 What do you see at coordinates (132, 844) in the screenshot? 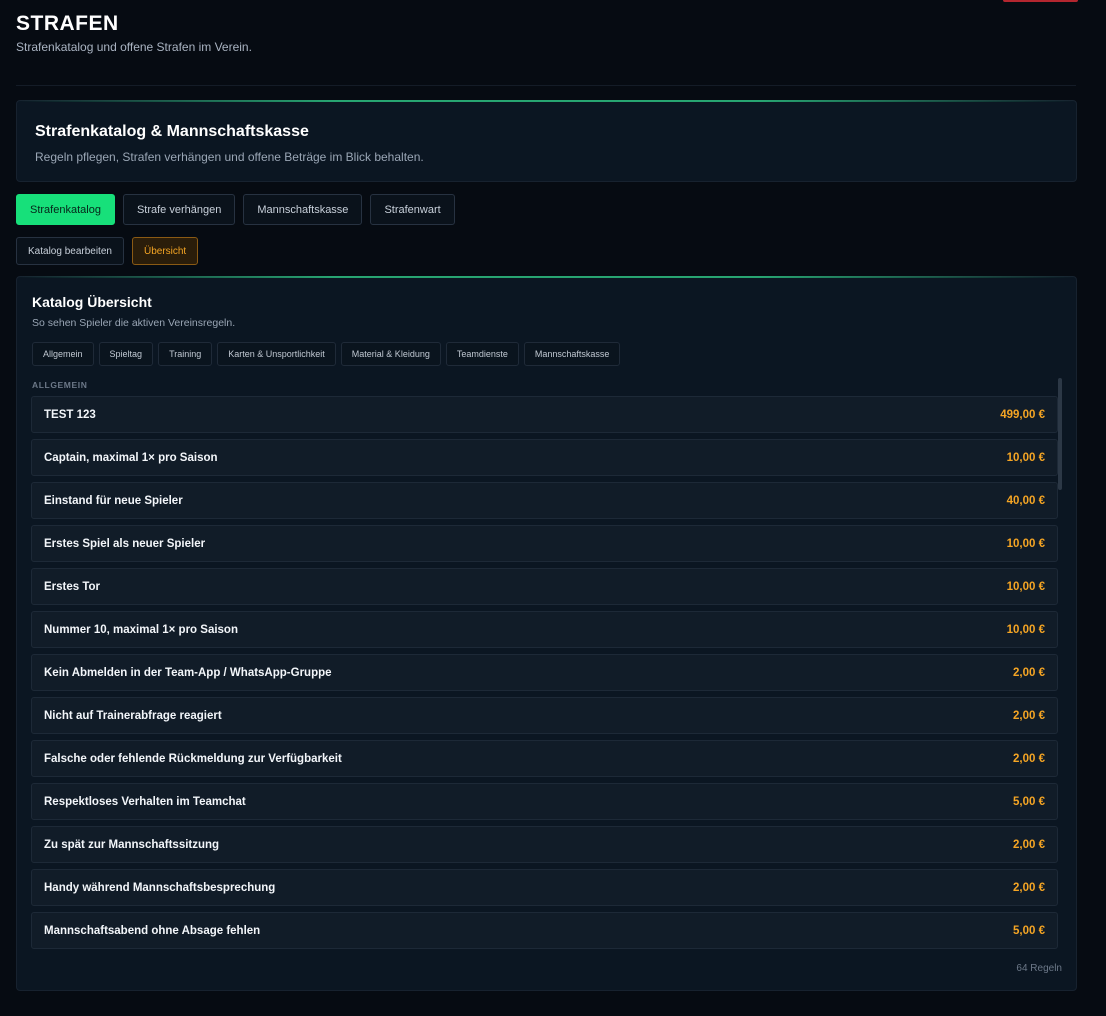
I see `rule-name: Zu spät zur Mannschaftssitzung` at bounding box center [132, 844].